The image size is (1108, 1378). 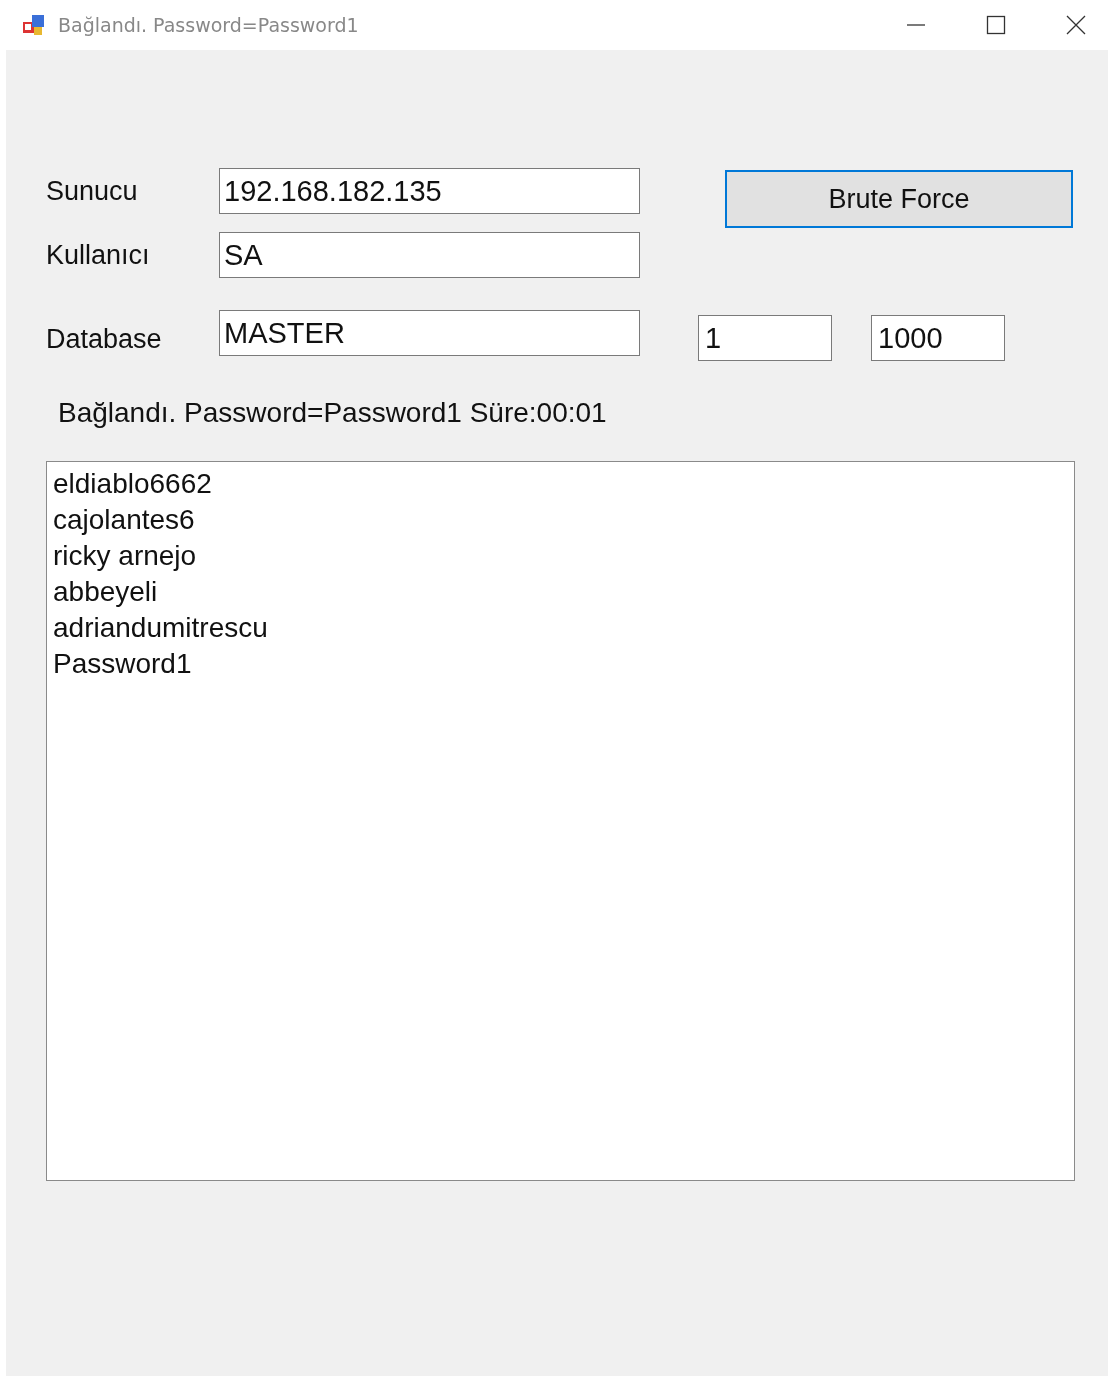 I want to click on list-item: adriandumitrescu, so click(x=560, y=628).